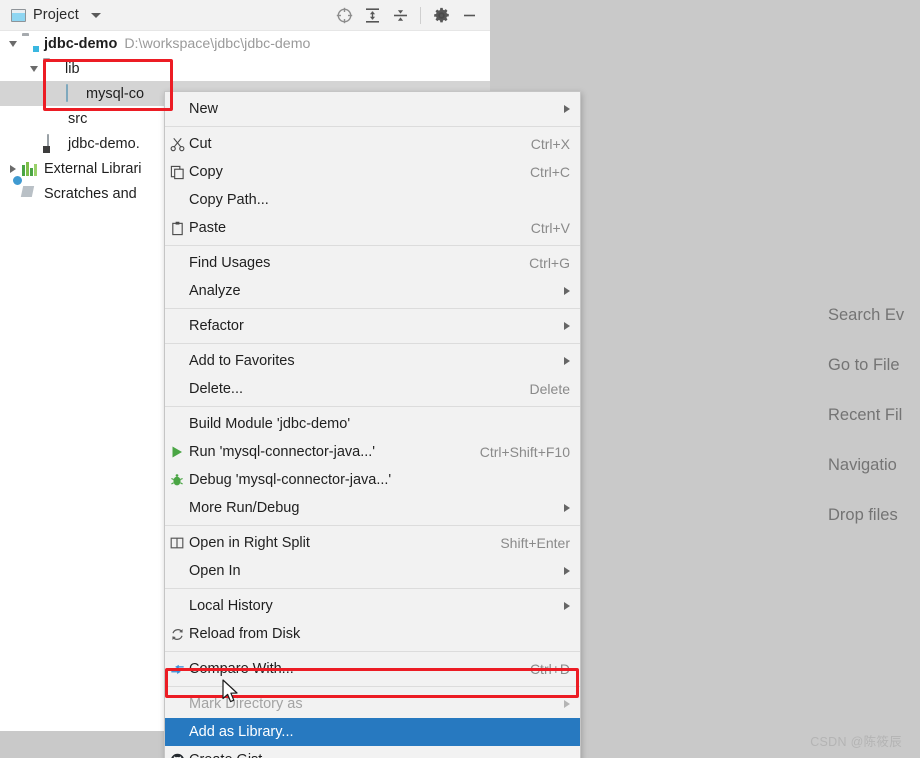  What do you see at coordinates (78, 118) in the screenshot?
I see `tree-node-label: src` at bounding box center [78, 118].